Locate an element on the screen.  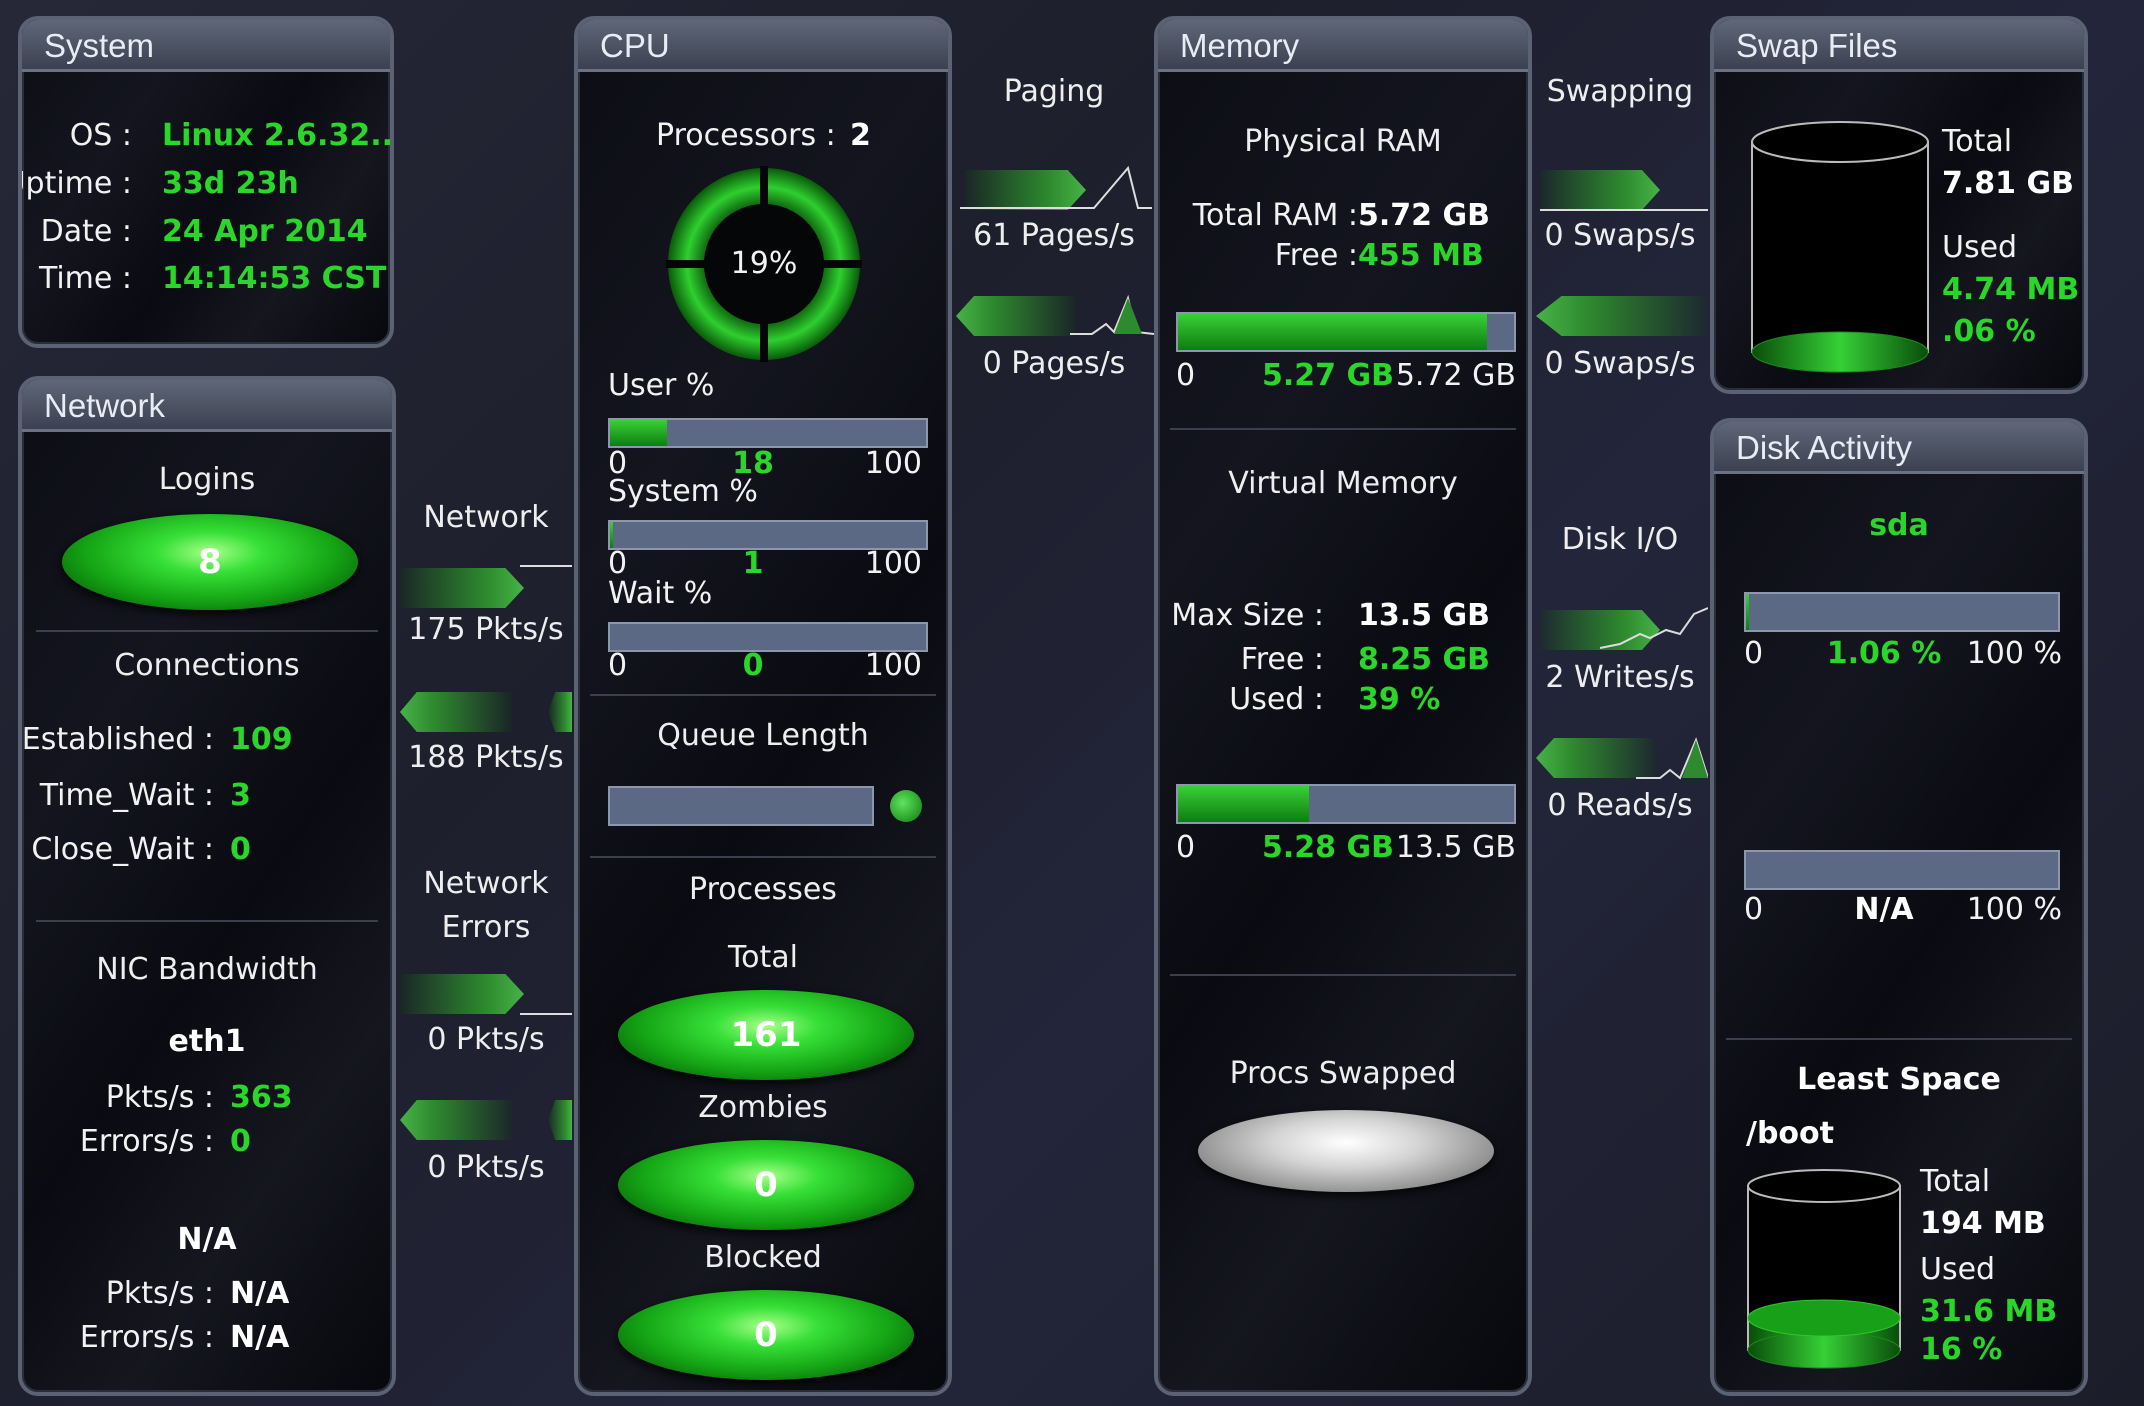
disk-activity-header: Disk Activity is located at coordinates (1899, 448).